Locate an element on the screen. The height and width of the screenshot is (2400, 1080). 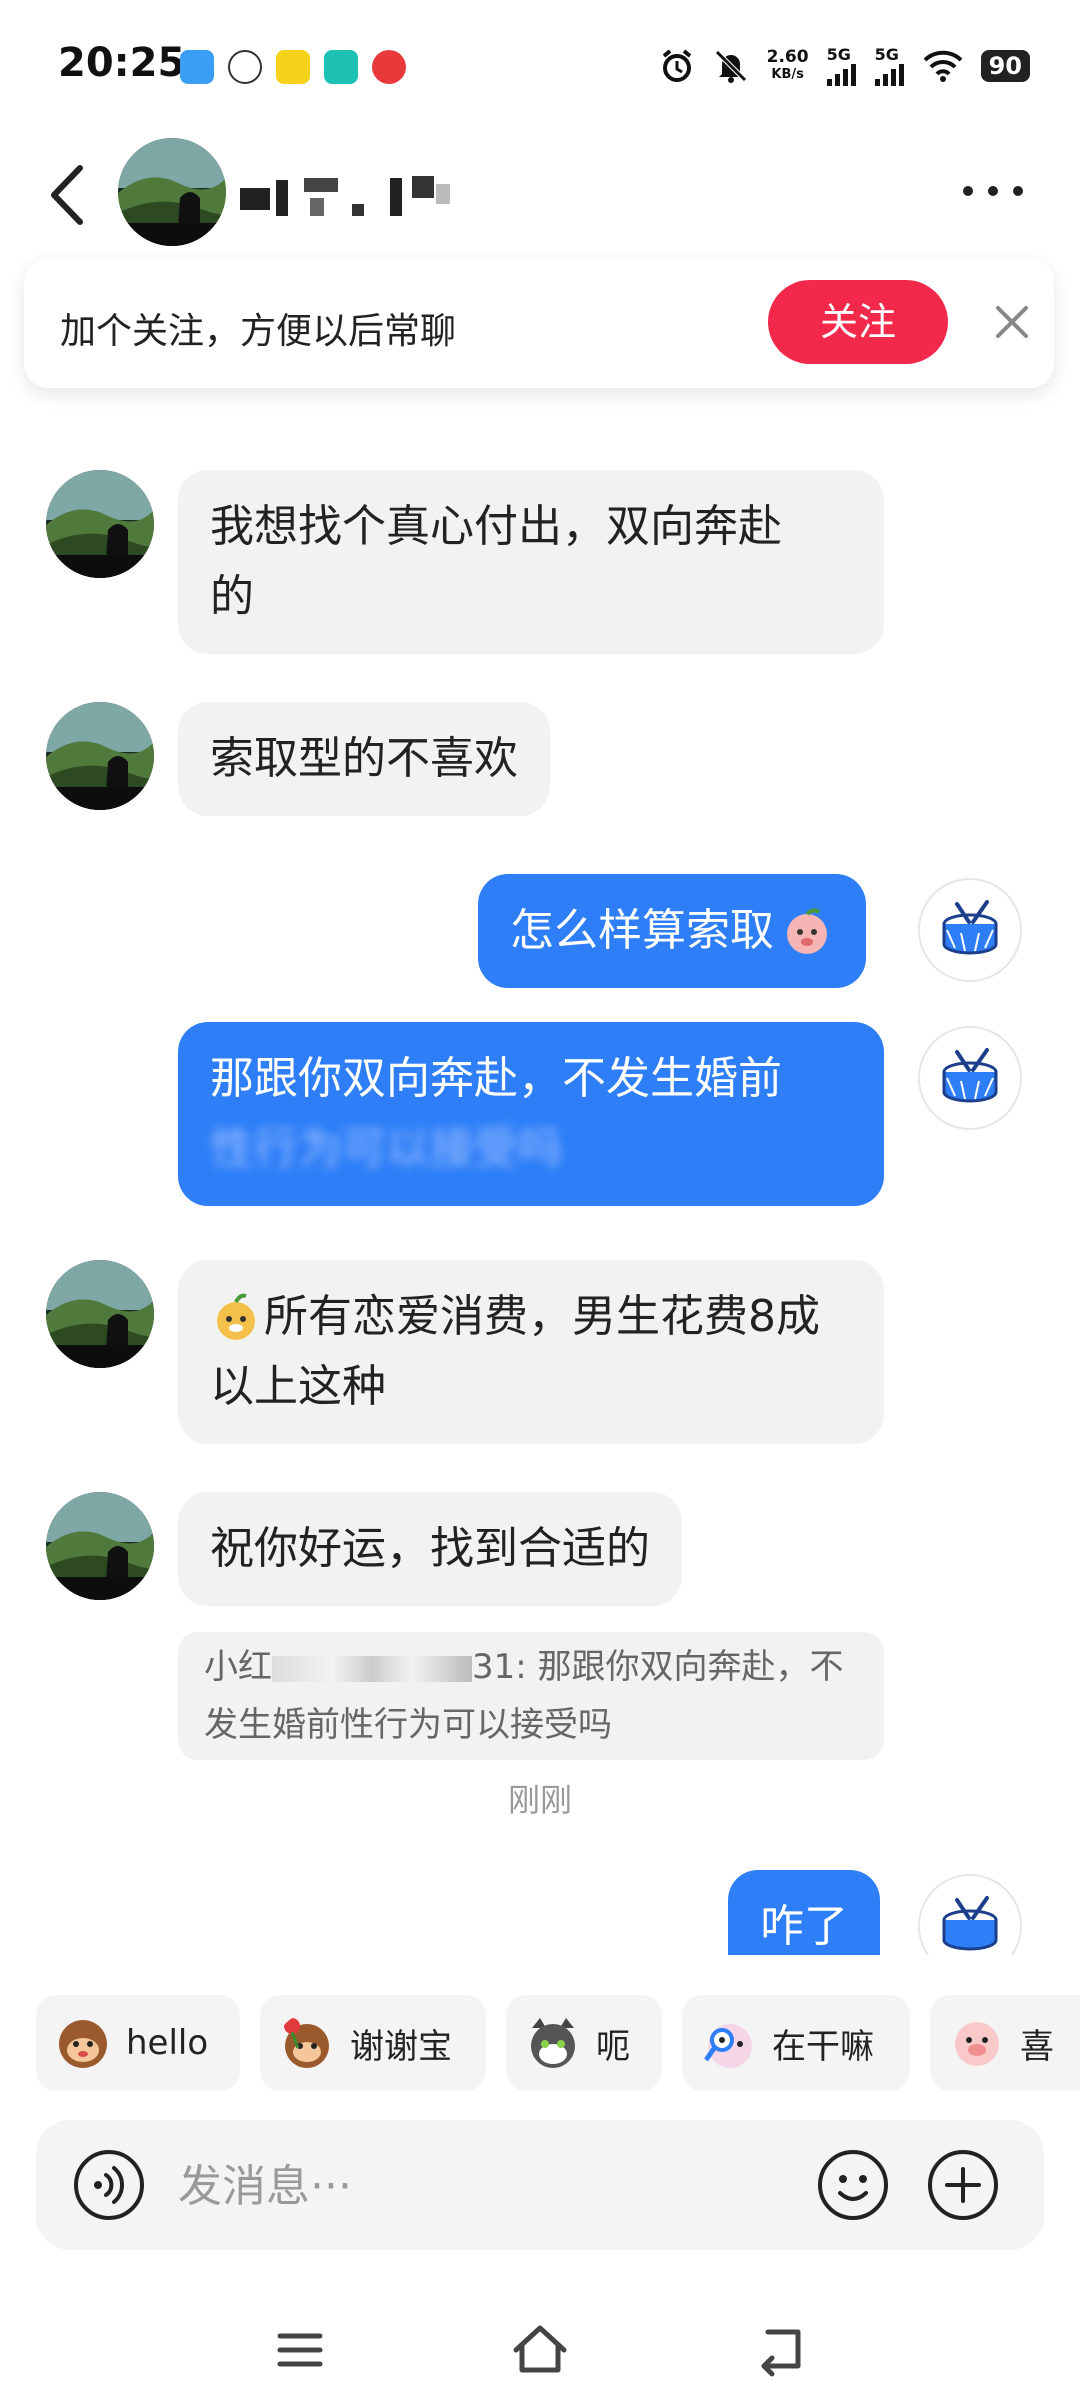
peach-emoji-icon is located at coordinates (807, 931).